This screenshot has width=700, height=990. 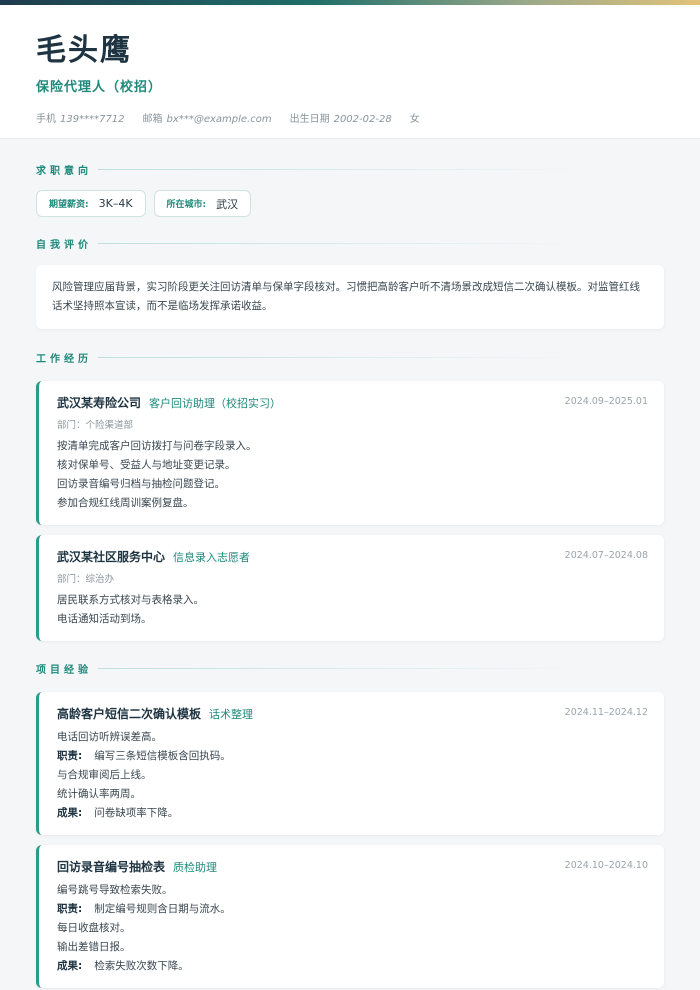 What do you see at coordinates (141, 484) in the screenshot?
I see `work-line: 回访录音编号归档与抽检问题登记。` at bounding box center [141, 484].